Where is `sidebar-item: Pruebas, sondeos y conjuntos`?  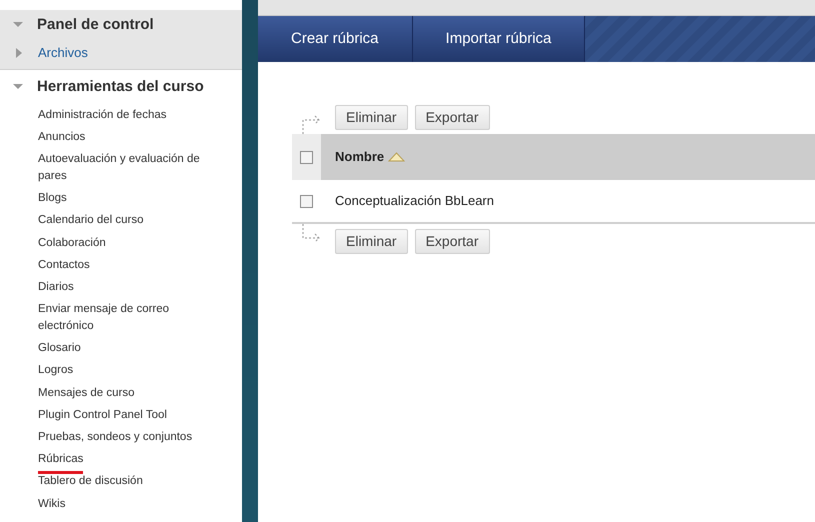
sidebar-item: Pruebas, sondeos y conjuntos is located at coordinates (115, 437).